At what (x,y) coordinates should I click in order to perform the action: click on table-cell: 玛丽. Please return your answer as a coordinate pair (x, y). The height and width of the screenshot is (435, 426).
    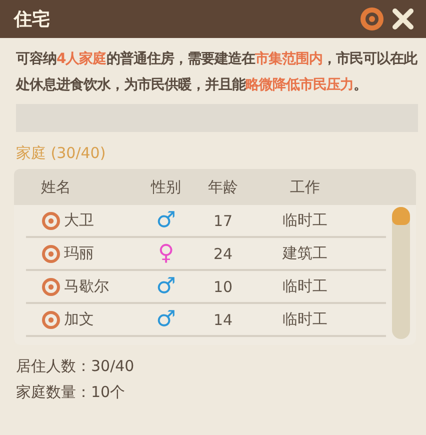
    Looking at the image, I should click on (79, 253).